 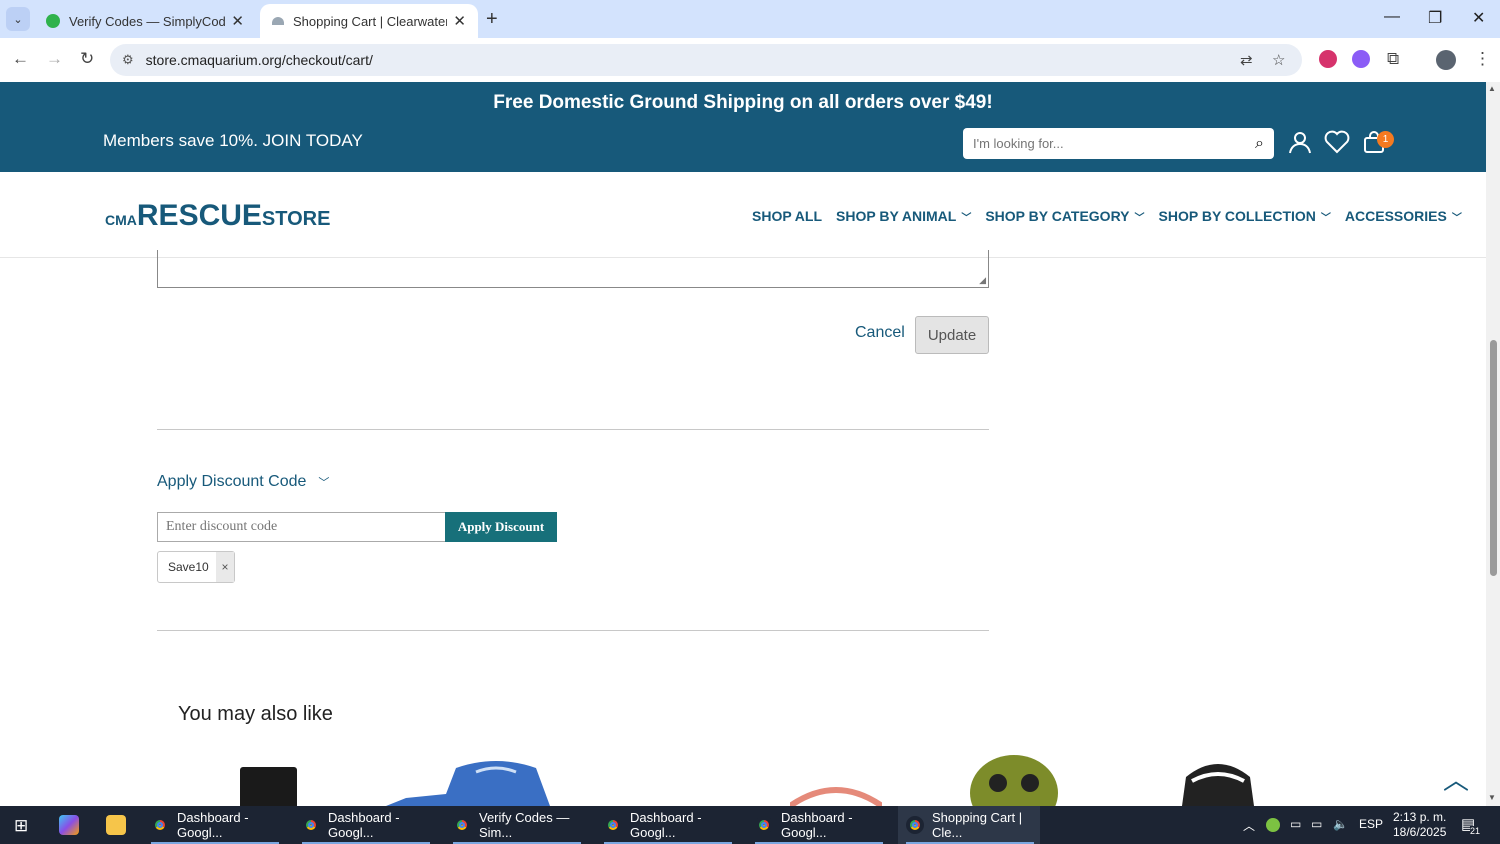 What do you see at coordinates (1328, 59) in the screenshot?
I see `extension-shield-icon` at bounding box center [1328, 59].